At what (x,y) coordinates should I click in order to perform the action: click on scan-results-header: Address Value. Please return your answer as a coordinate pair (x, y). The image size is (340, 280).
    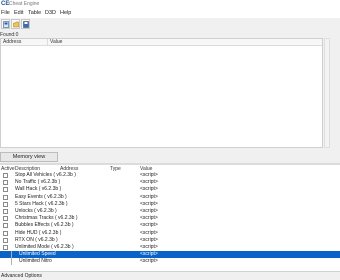
    Looking at the image, I should click on (161, 42).